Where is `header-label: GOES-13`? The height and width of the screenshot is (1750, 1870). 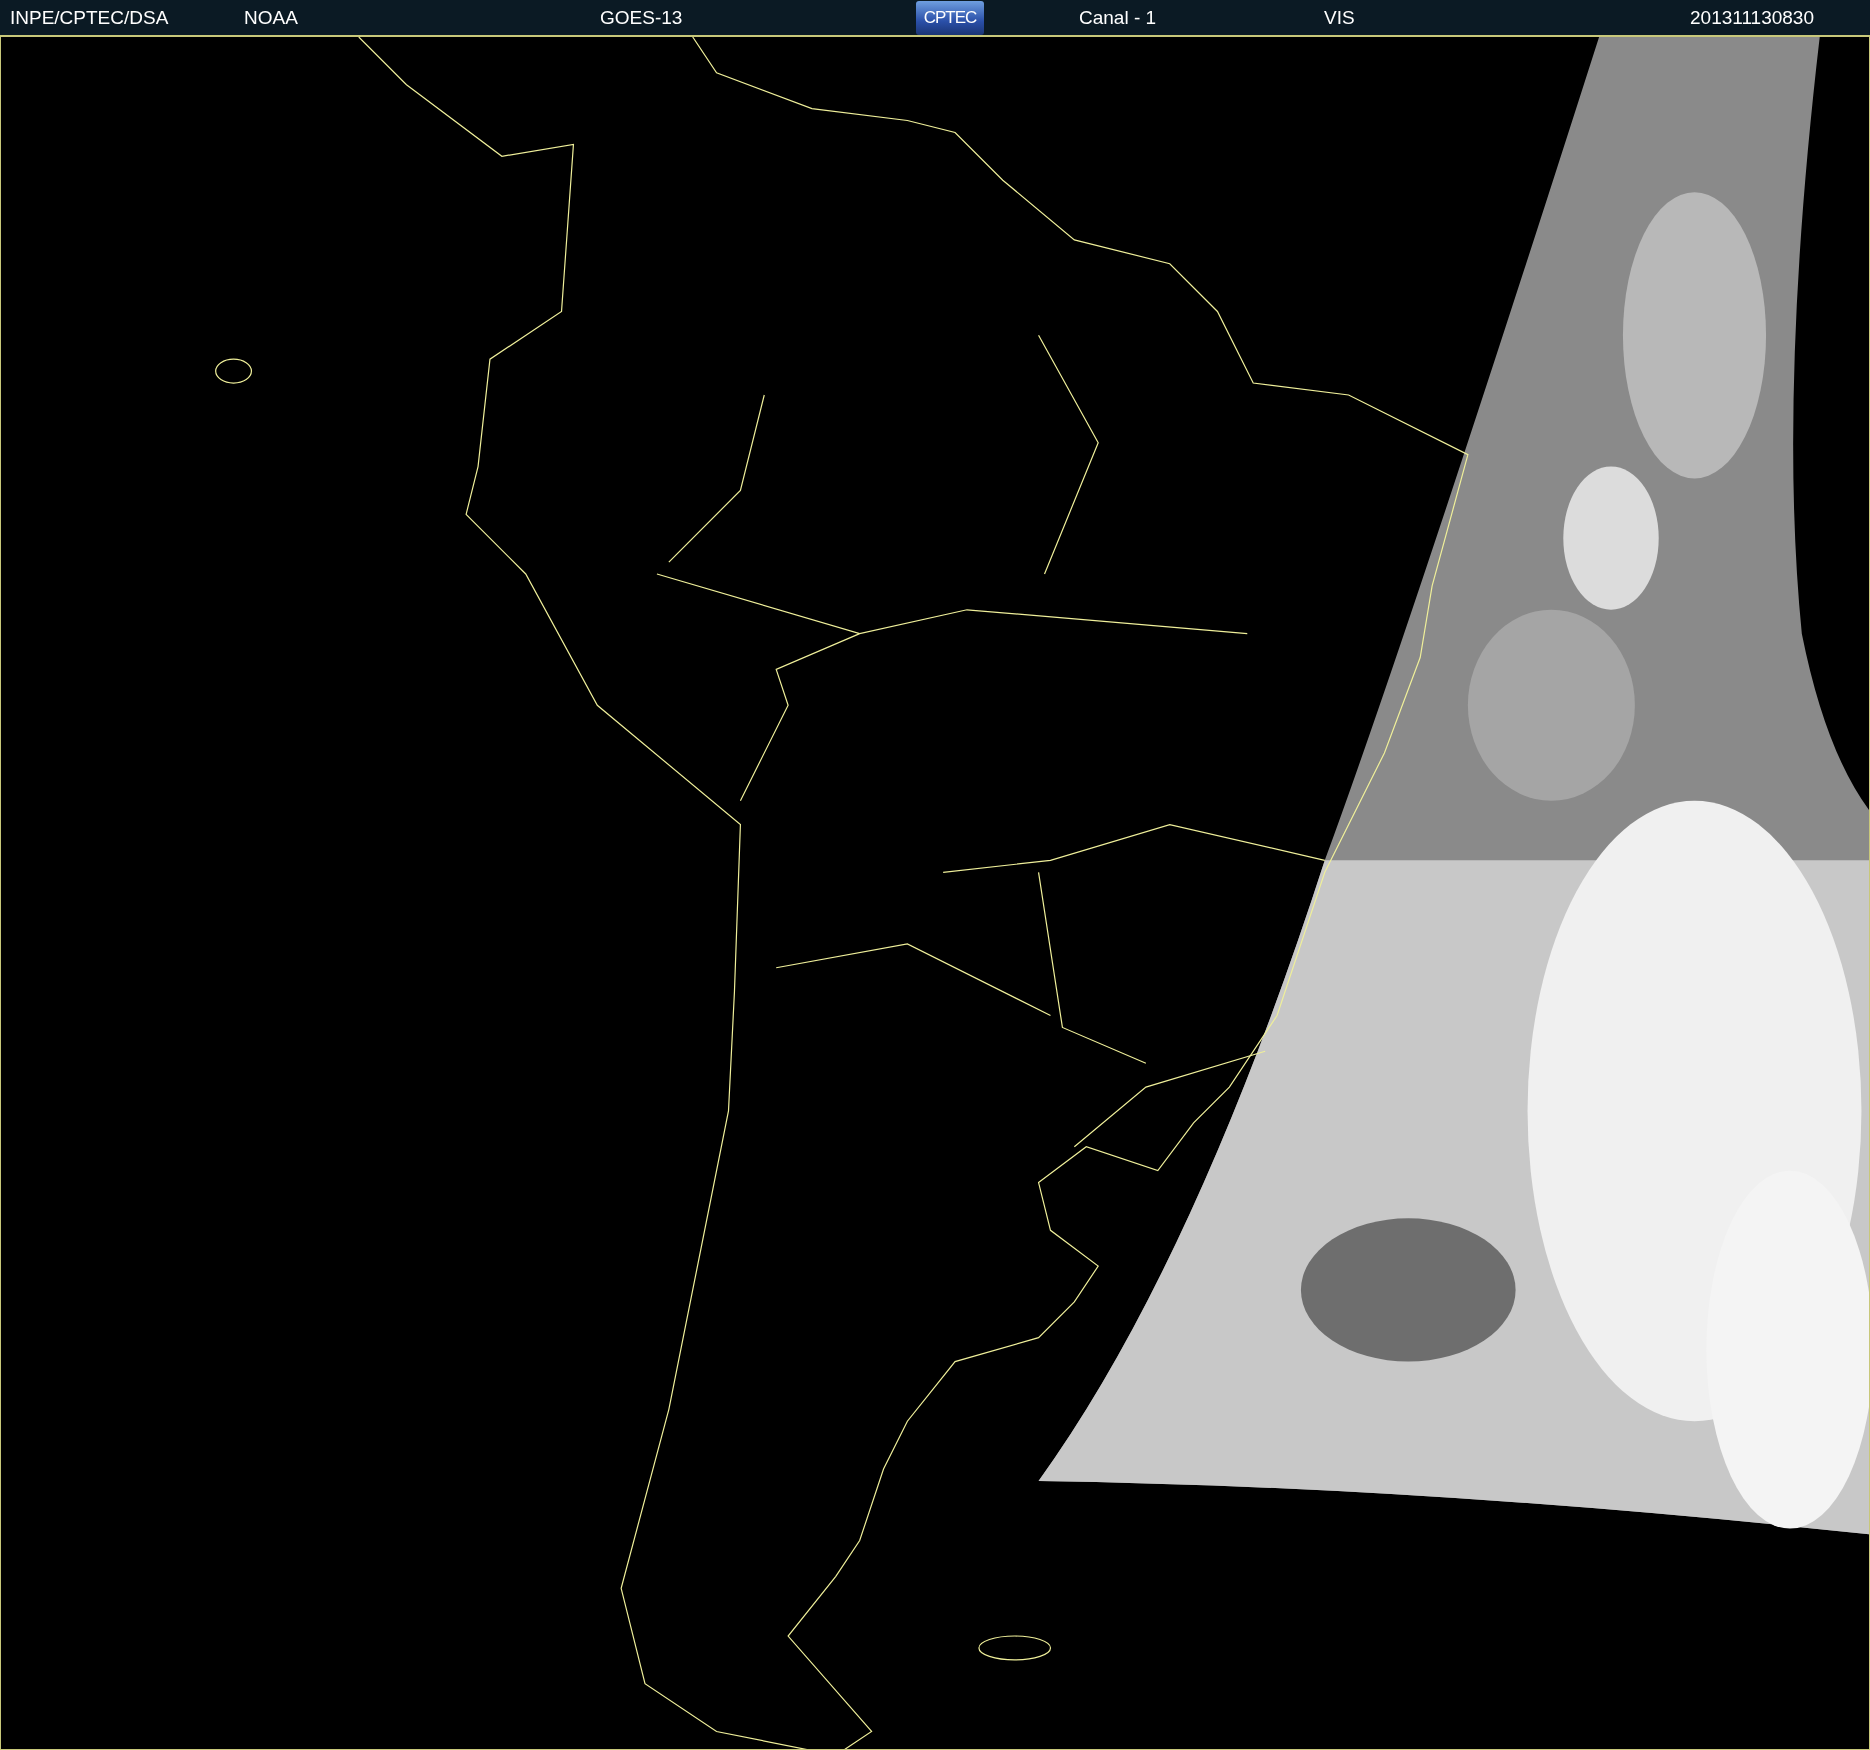 header-label: GOES-13 is located at coordinates (642, 17).